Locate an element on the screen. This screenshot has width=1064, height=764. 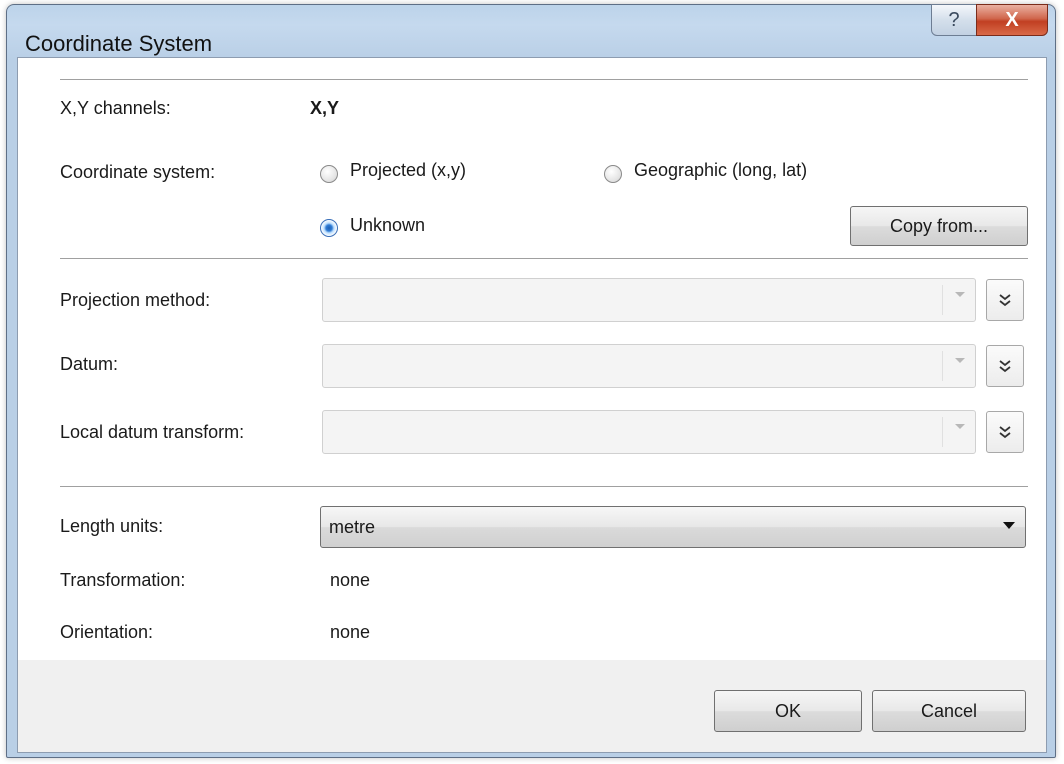
orientation-value: none is located at coordinates (350, 632).